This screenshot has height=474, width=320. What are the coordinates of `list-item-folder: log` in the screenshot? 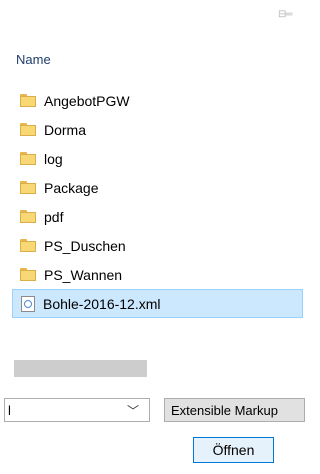 It's located at (157, 158).